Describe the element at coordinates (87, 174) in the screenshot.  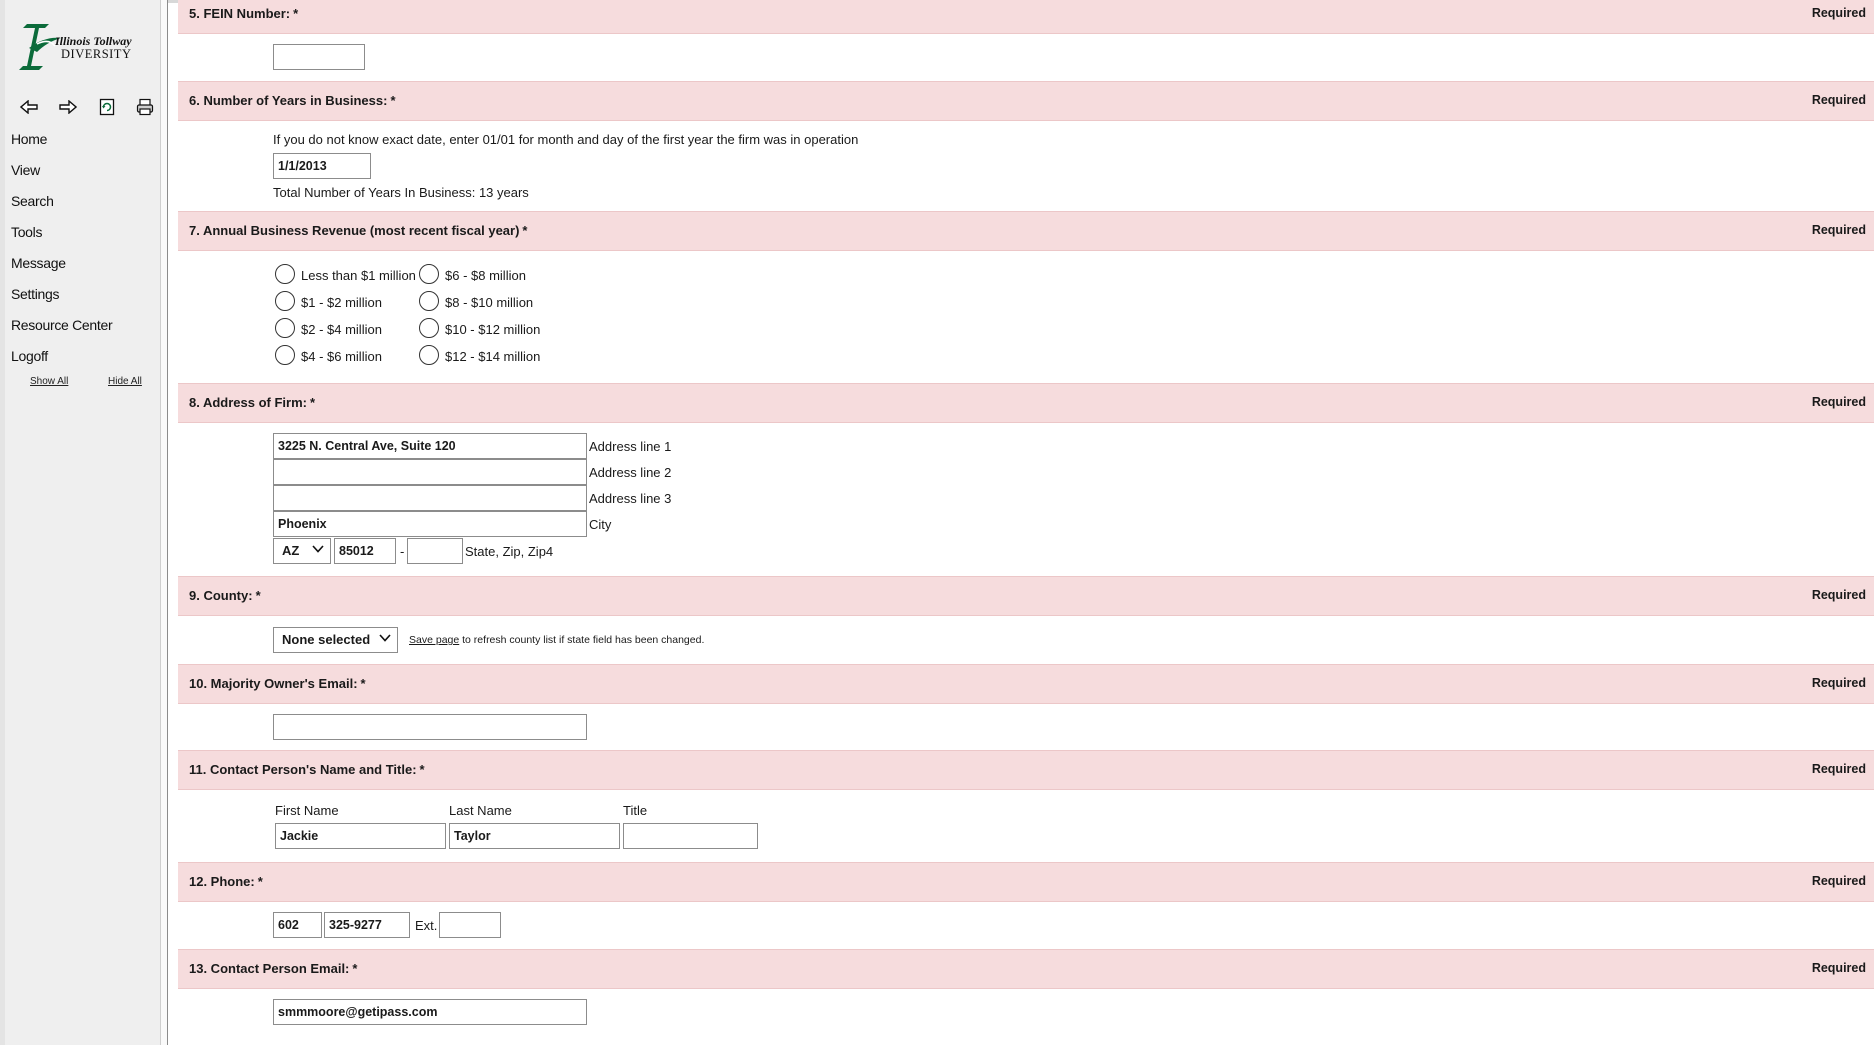
I see `nav-item-view: View` at that location.